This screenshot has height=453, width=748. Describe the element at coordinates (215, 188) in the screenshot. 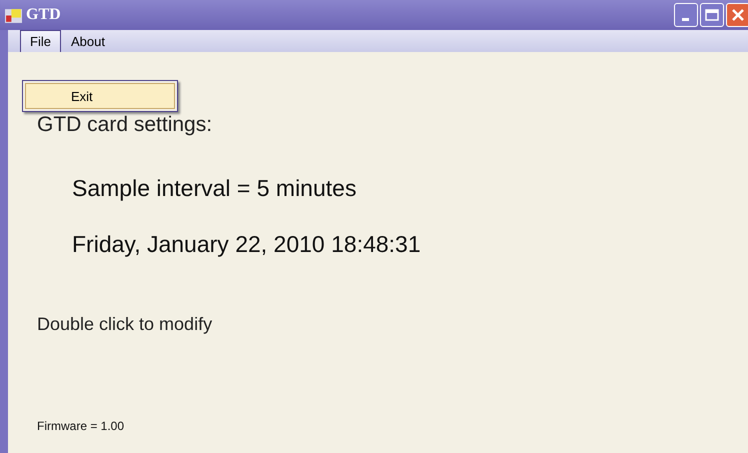

I see `sample-interval-text: Sample interval = 5 minutes` at that location.